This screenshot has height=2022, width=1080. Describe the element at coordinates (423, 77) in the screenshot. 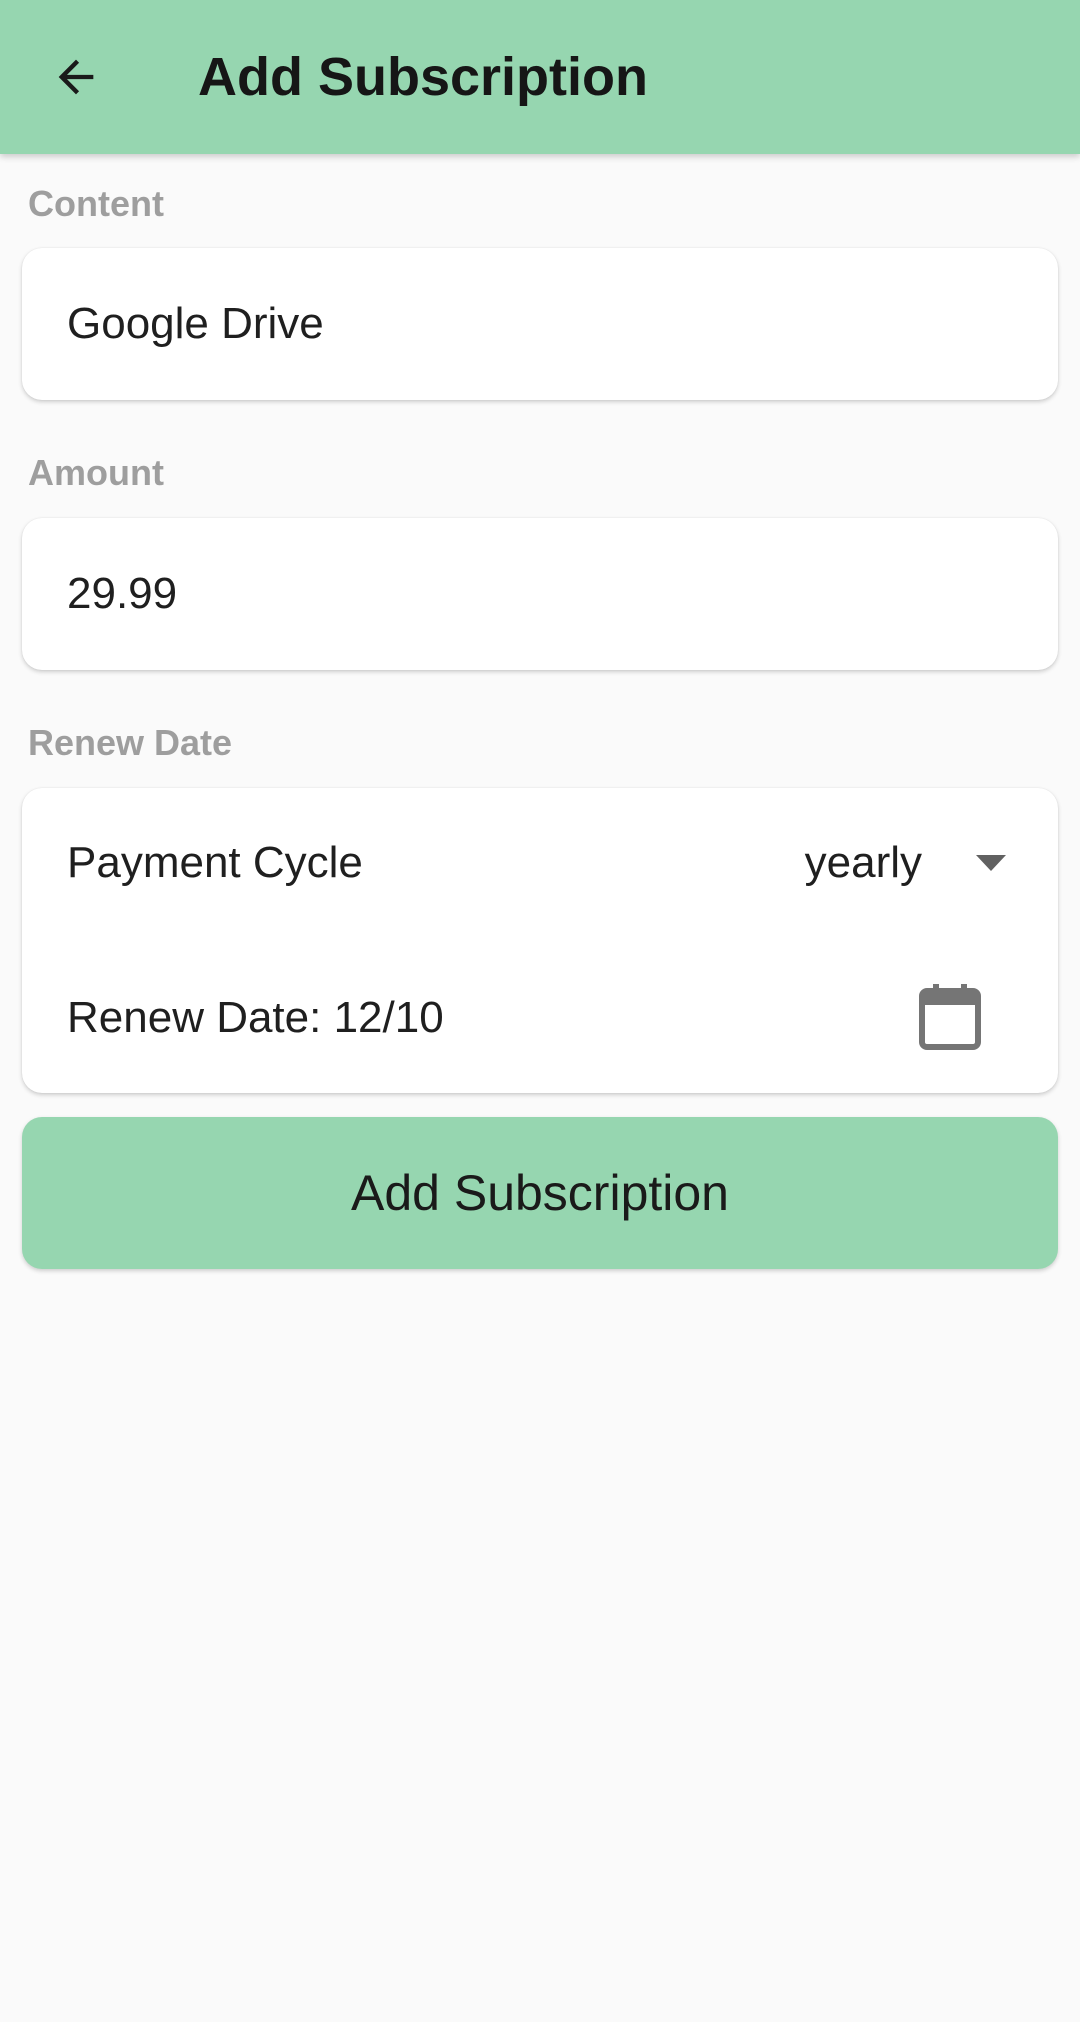

I see `page-title: Add Subscription` at that location.